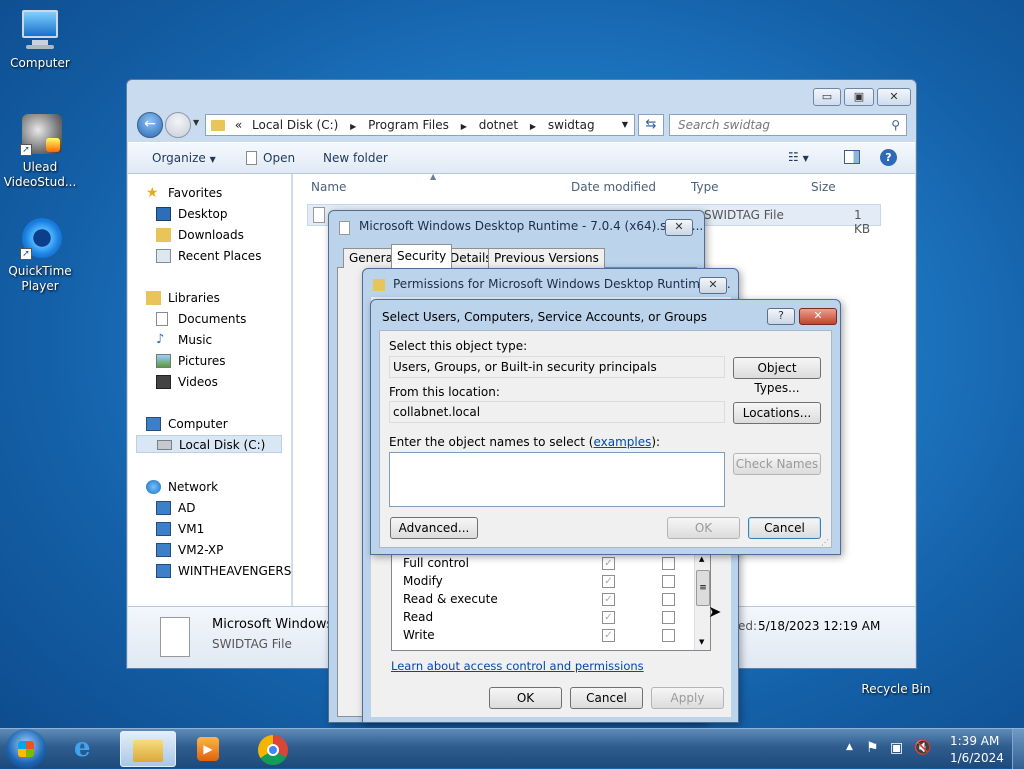 Image resolution: width=1024 pixels, height=769 pixels. I want to click on maximize-button: ▣, so click(859, 97).